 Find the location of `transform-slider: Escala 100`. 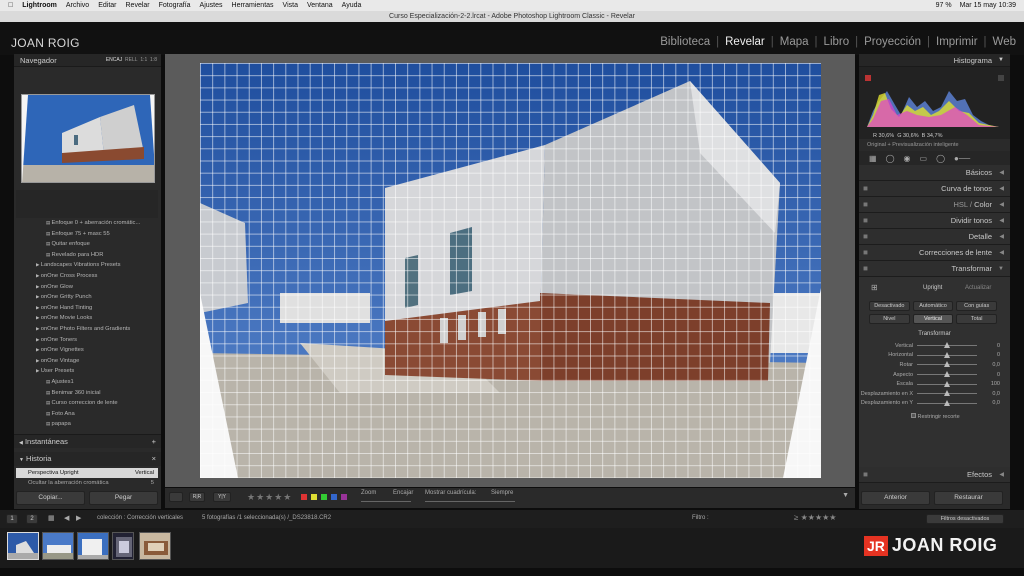

transform-slider: Escala 100 is located at coordinates (934, 384).